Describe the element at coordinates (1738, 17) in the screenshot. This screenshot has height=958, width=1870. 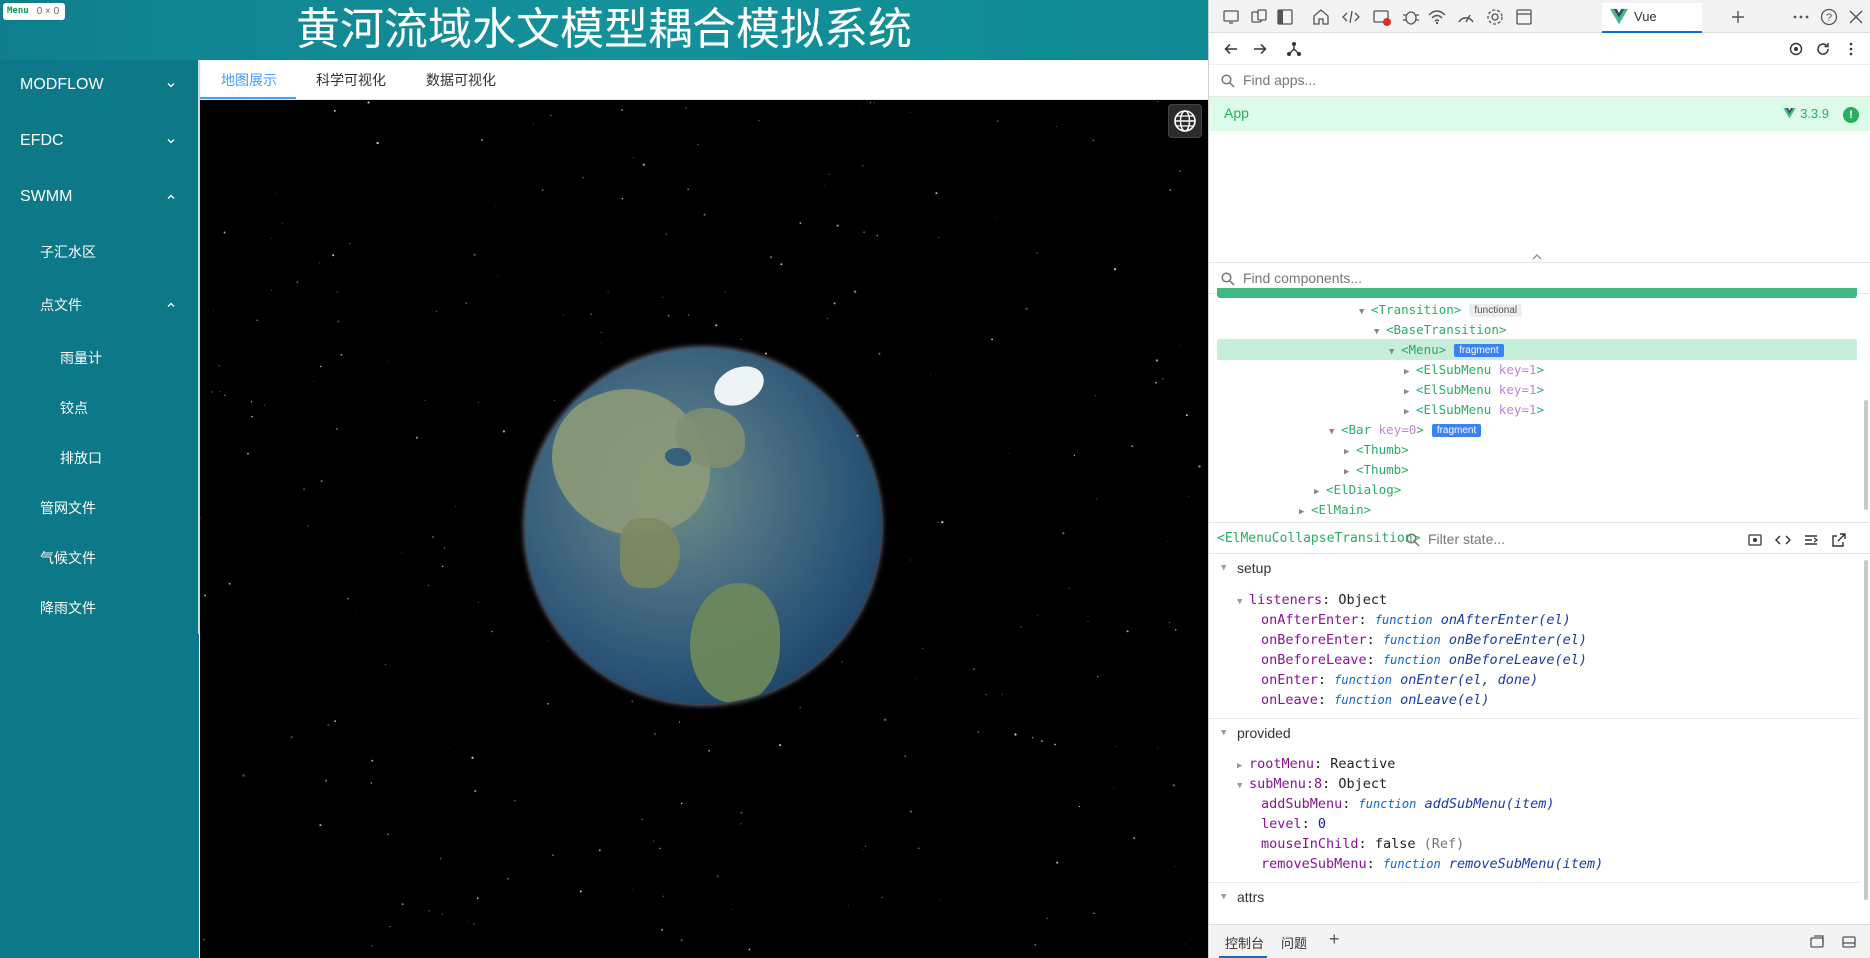
I see `new-tab-plus-icon` at that location.